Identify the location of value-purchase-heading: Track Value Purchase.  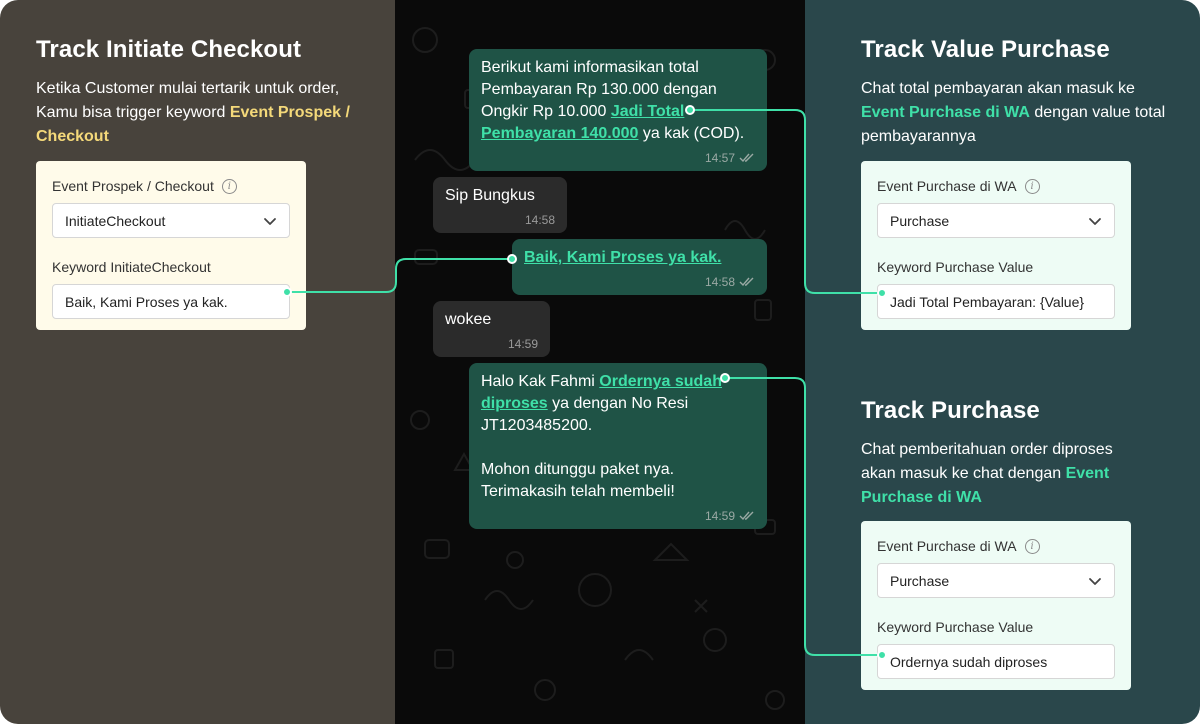
(985, 49).